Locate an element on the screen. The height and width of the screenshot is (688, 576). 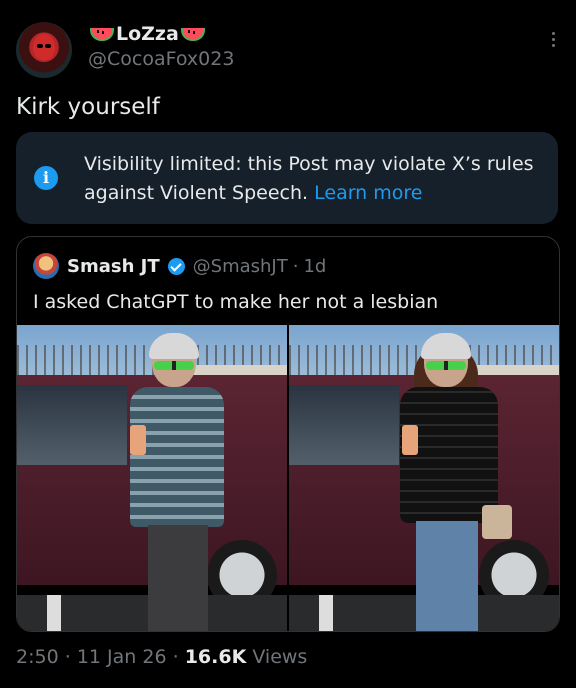
author-display-name: LoZza is located at coordinates (161, 34).